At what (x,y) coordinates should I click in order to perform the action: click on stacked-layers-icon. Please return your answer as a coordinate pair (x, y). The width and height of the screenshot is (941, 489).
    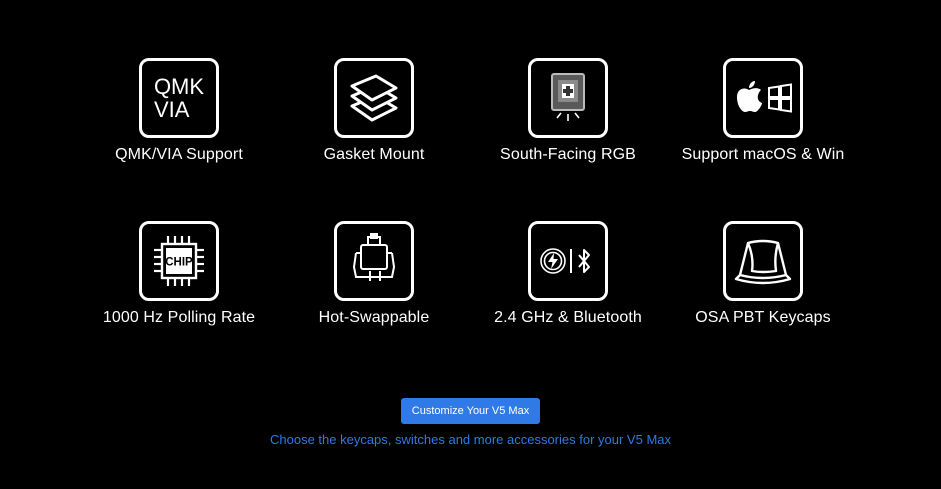
    Looking at the image, I should click on (374, 98).